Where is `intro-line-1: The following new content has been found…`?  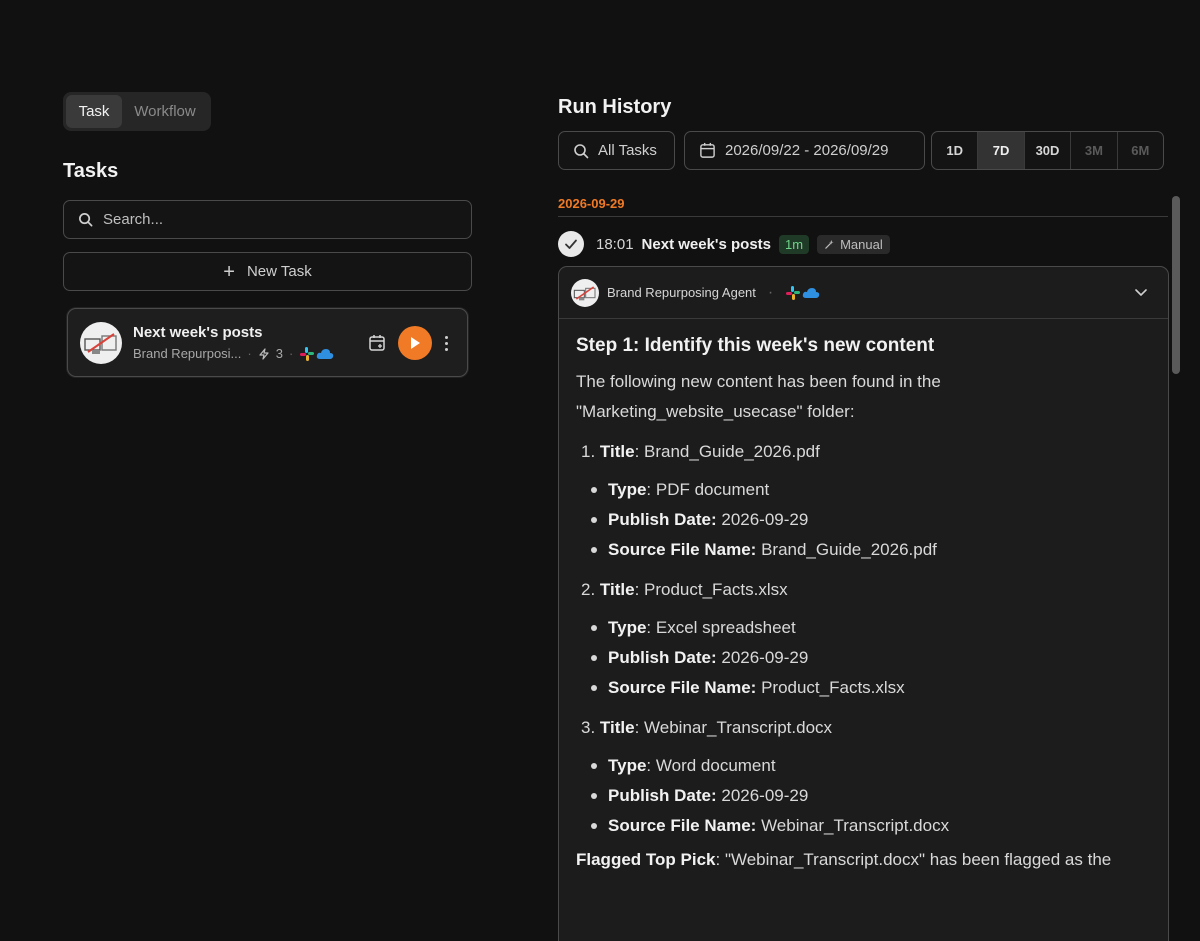 intro-line-1: The following new content has been found… is located at coordinates (758, 381).